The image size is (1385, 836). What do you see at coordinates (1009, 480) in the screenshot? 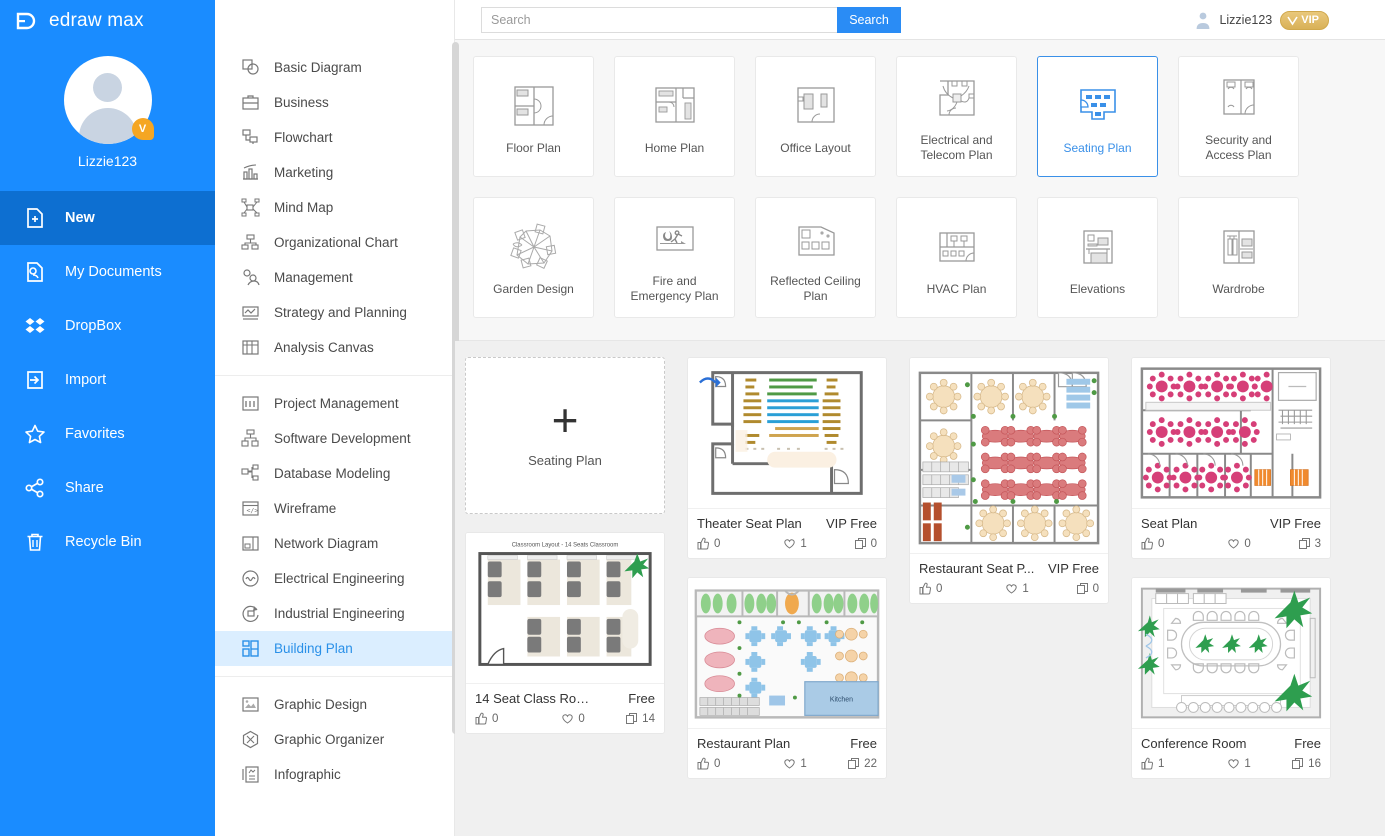
I see `gallery-card-restaurant-seat-plan: Restaurant Seat P... VIP Free 0 1 0` at bounding box center [1009, 480].